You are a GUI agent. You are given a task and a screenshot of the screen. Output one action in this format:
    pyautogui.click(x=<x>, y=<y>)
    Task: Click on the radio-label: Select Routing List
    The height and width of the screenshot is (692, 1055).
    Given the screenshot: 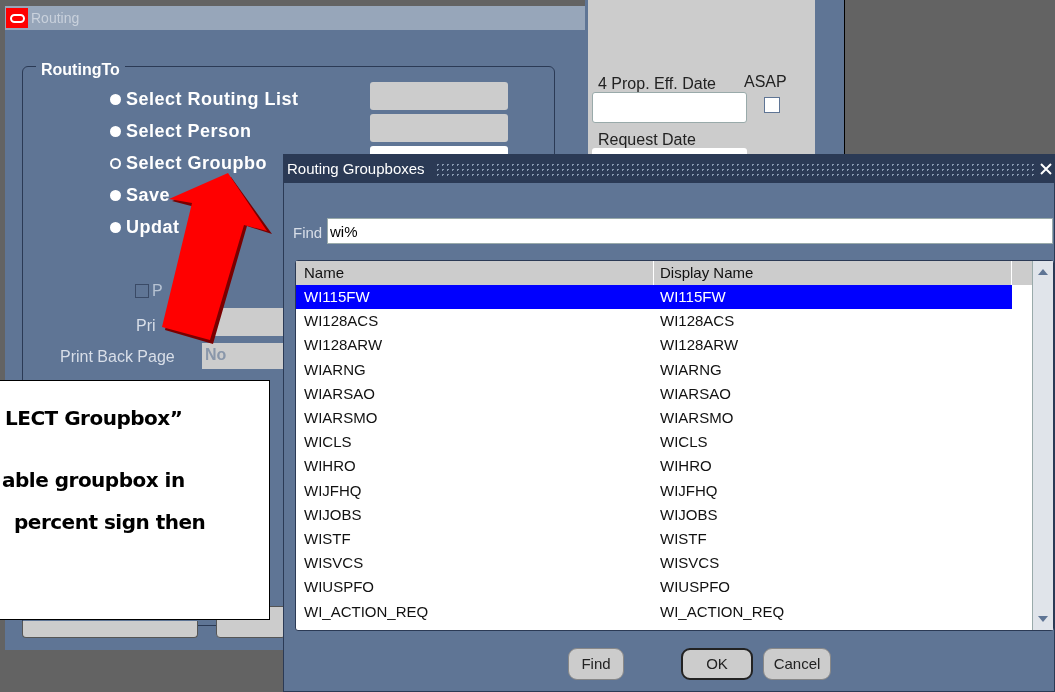 What is the action you would take?
    pyautogui.click(x=212, y=99)
    